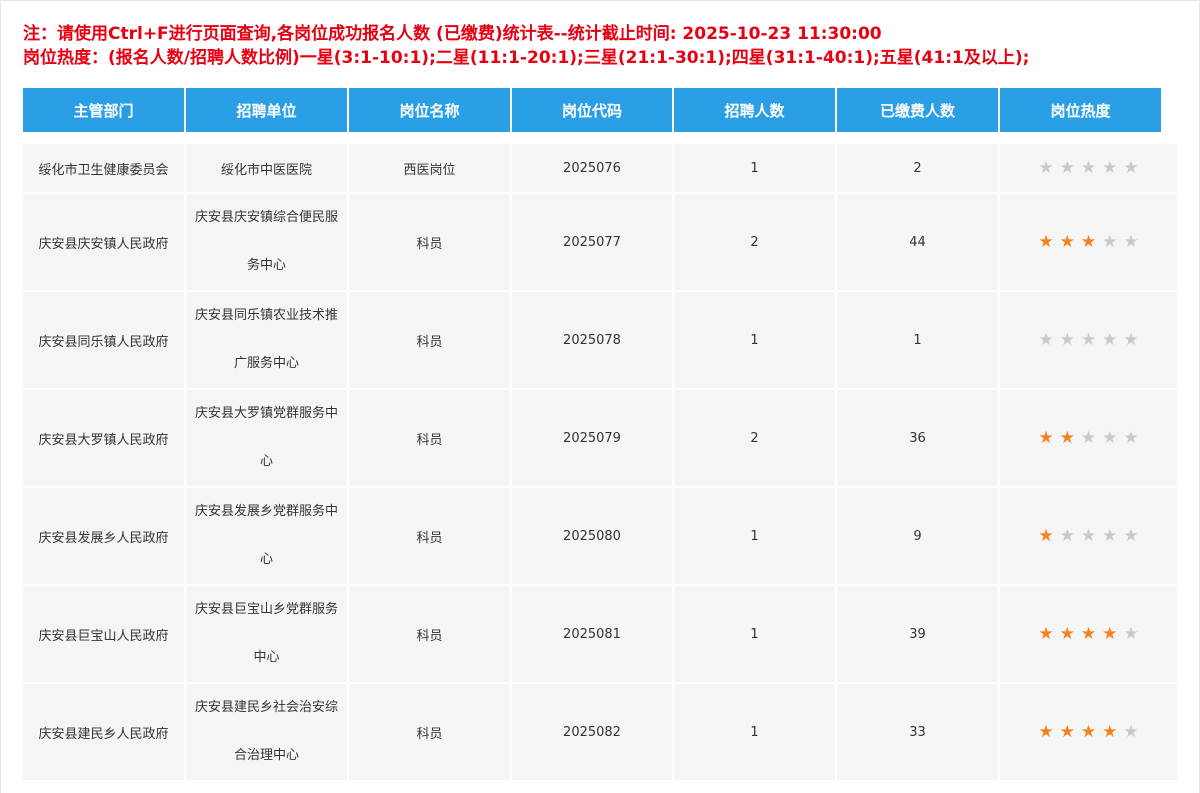 The height and width of the screenshot is (793, 1200). I want to click on position-cell: 西医岗位, so click(430, 168).